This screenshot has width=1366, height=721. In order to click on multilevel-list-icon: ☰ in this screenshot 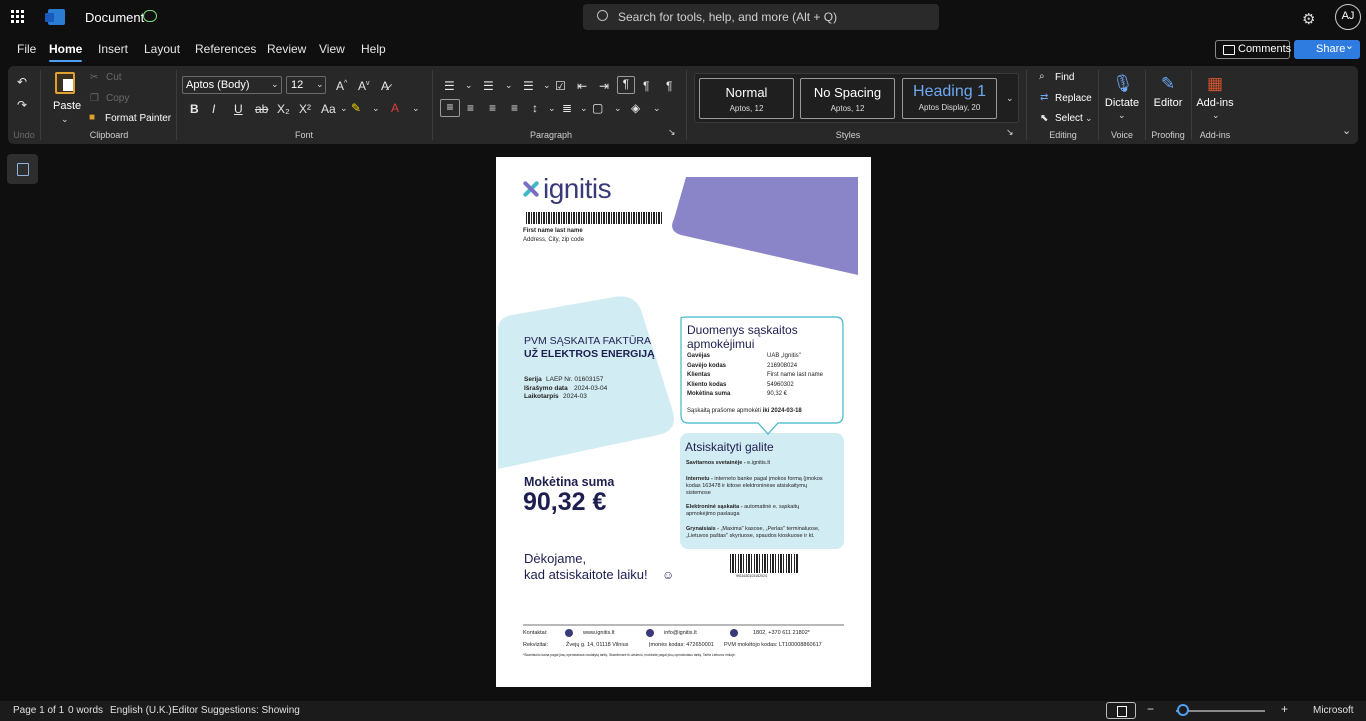, I will do `click(528, 86)`.